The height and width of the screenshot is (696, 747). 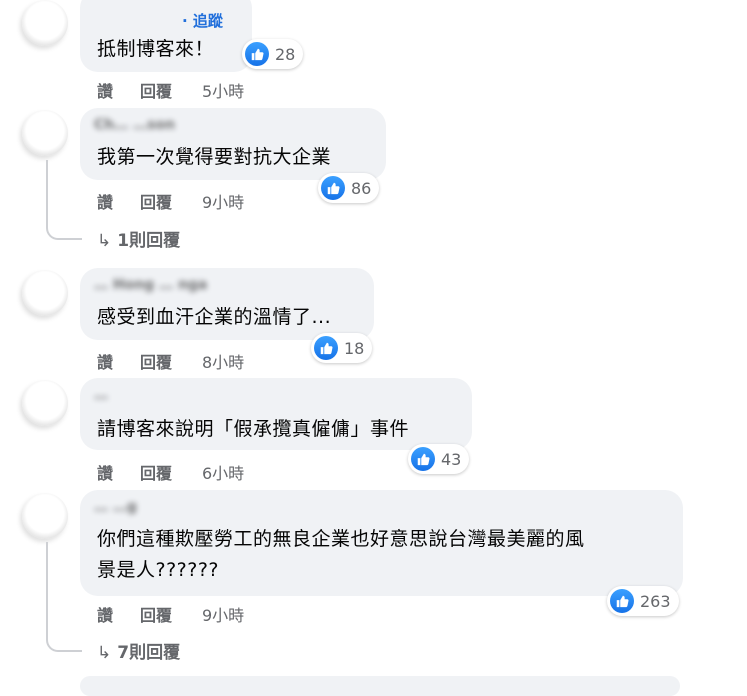 What do you see at coordinates (361, 188) in the screenshot?
I see `reaction-count: 86` at bounding box center [361, 188].